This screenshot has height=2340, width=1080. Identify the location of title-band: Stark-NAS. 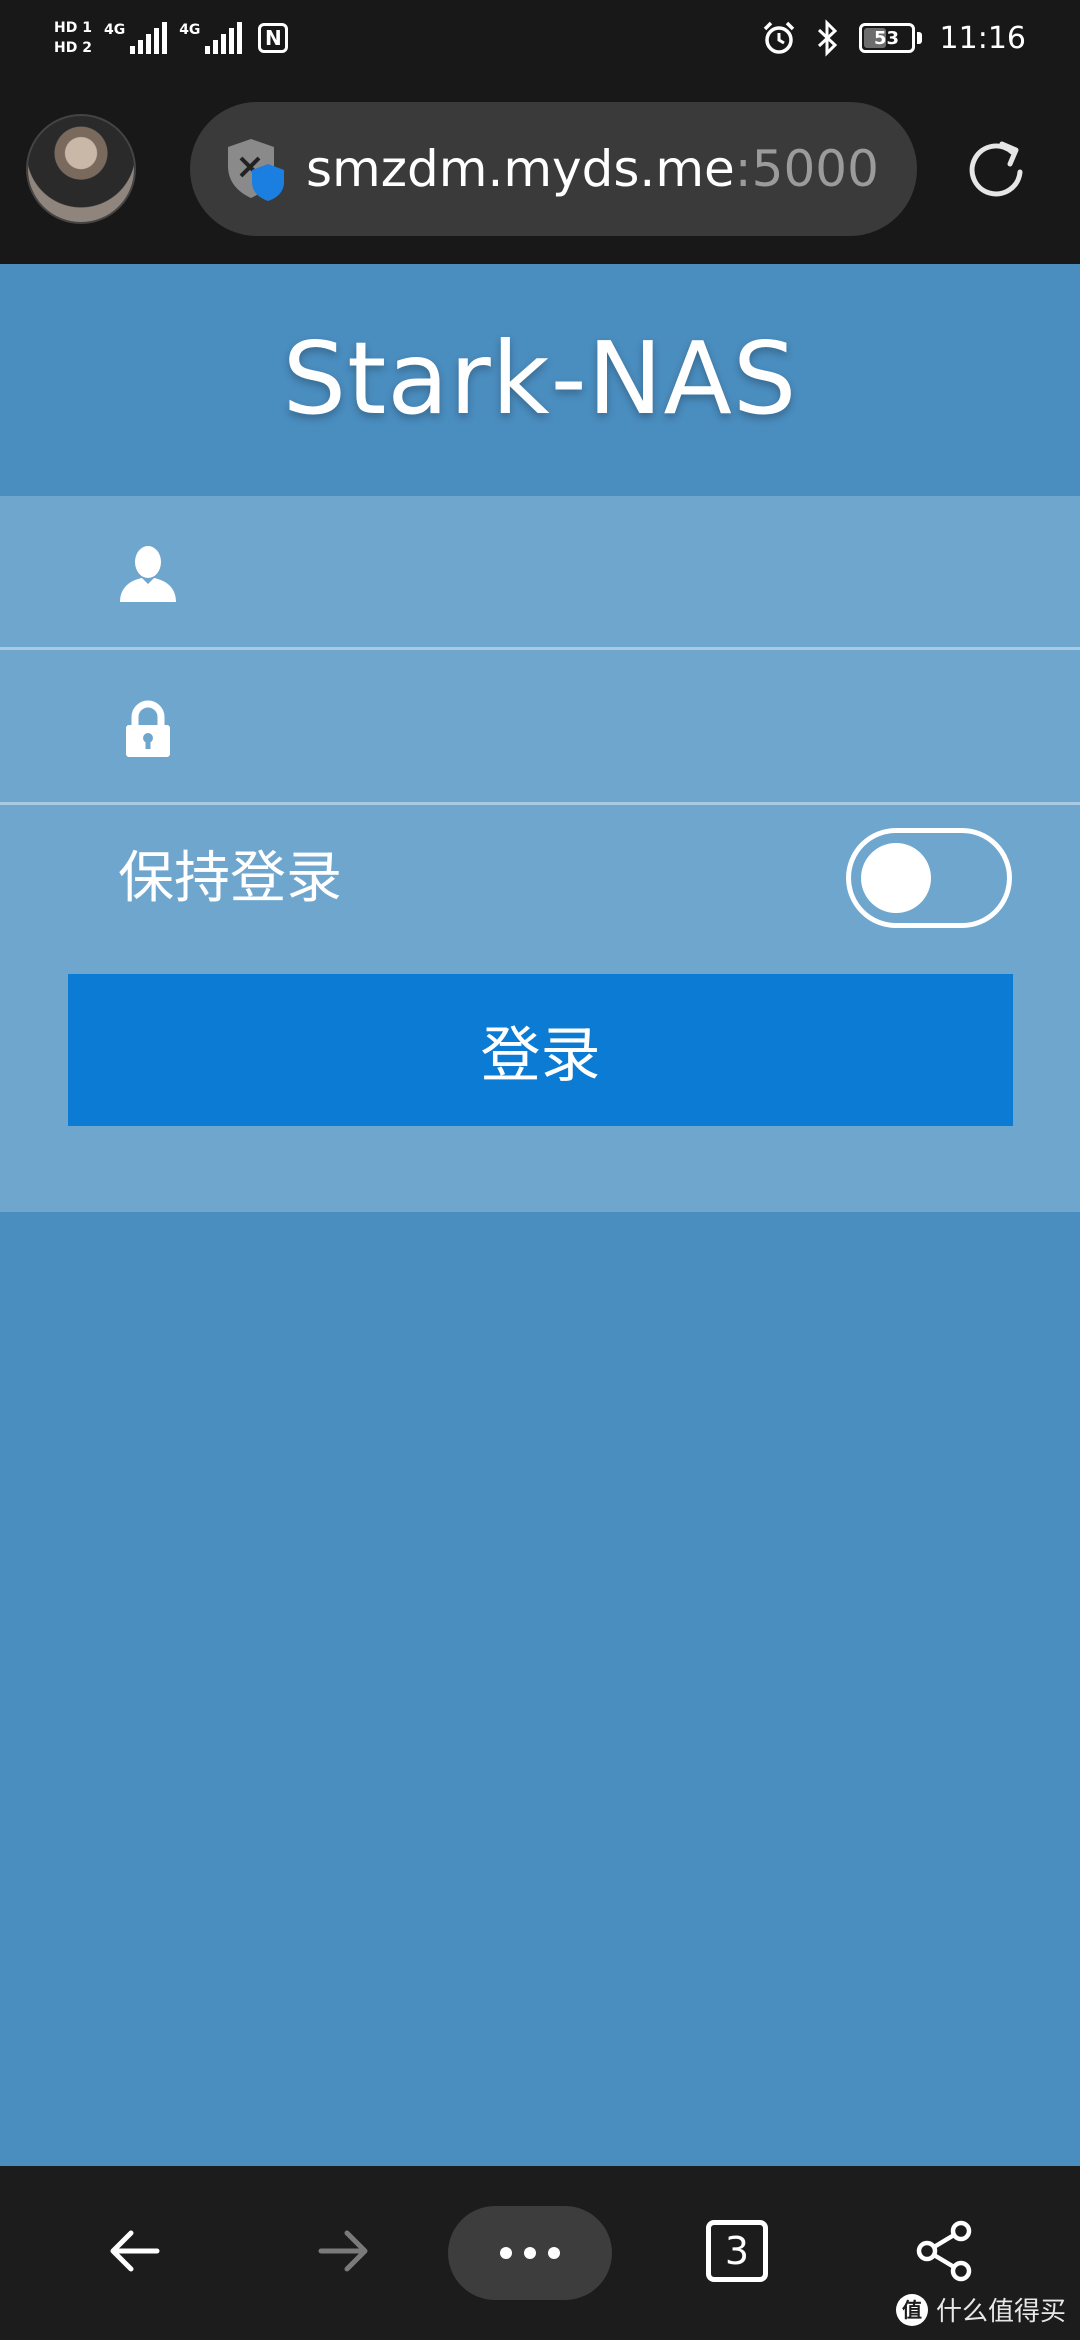
(540, 380).